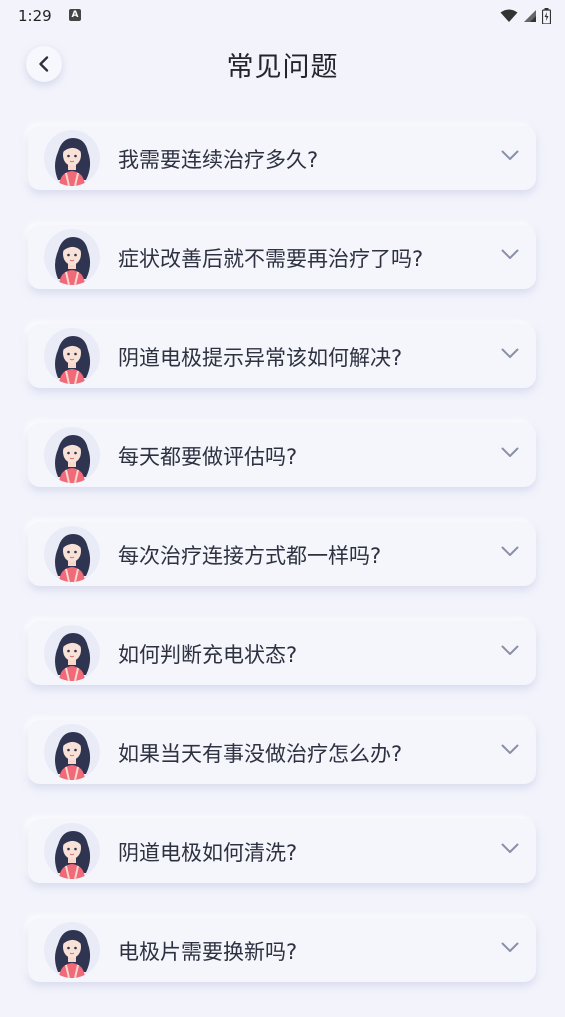 Image resolution: width=565 pixels, height=1017 pixels. I want to click on faq-item: 症状改善后就不需要再治疗了吗?, so click(282, 257).